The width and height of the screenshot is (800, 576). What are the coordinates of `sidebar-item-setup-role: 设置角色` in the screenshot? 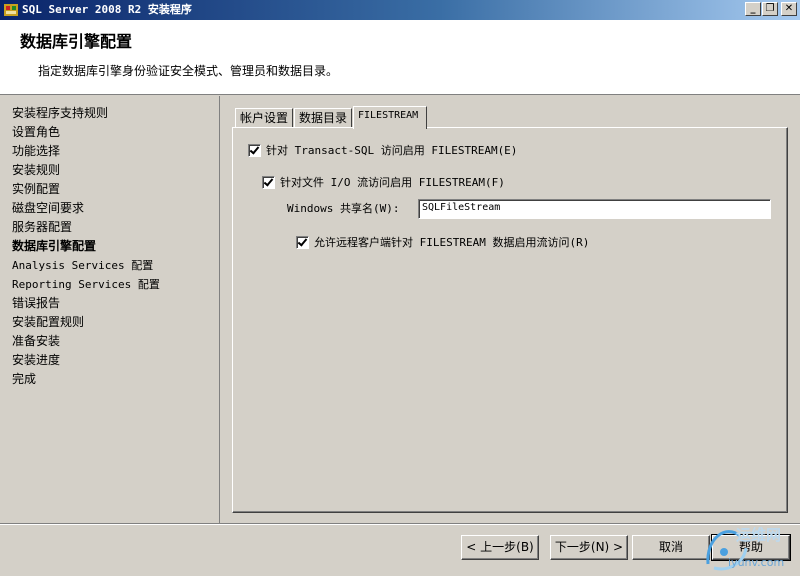 It's located at (36, 132).